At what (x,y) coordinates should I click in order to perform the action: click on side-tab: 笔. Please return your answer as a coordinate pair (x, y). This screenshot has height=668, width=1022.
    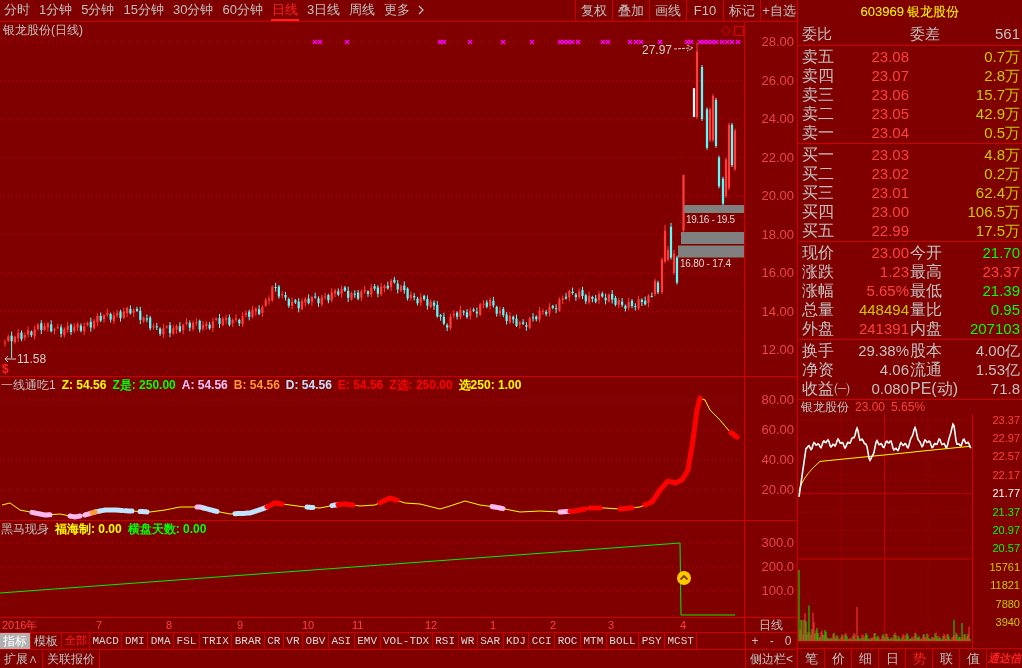
    Looking at the image, I should click on (811, 658).